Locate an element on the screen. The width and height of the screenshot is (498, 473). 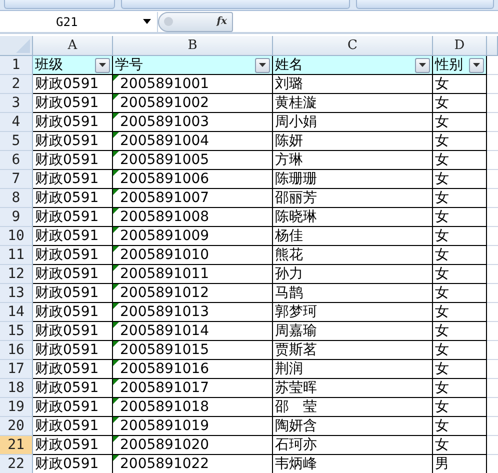
header-cell-text: 学号 is located at coordinates (129, 65).